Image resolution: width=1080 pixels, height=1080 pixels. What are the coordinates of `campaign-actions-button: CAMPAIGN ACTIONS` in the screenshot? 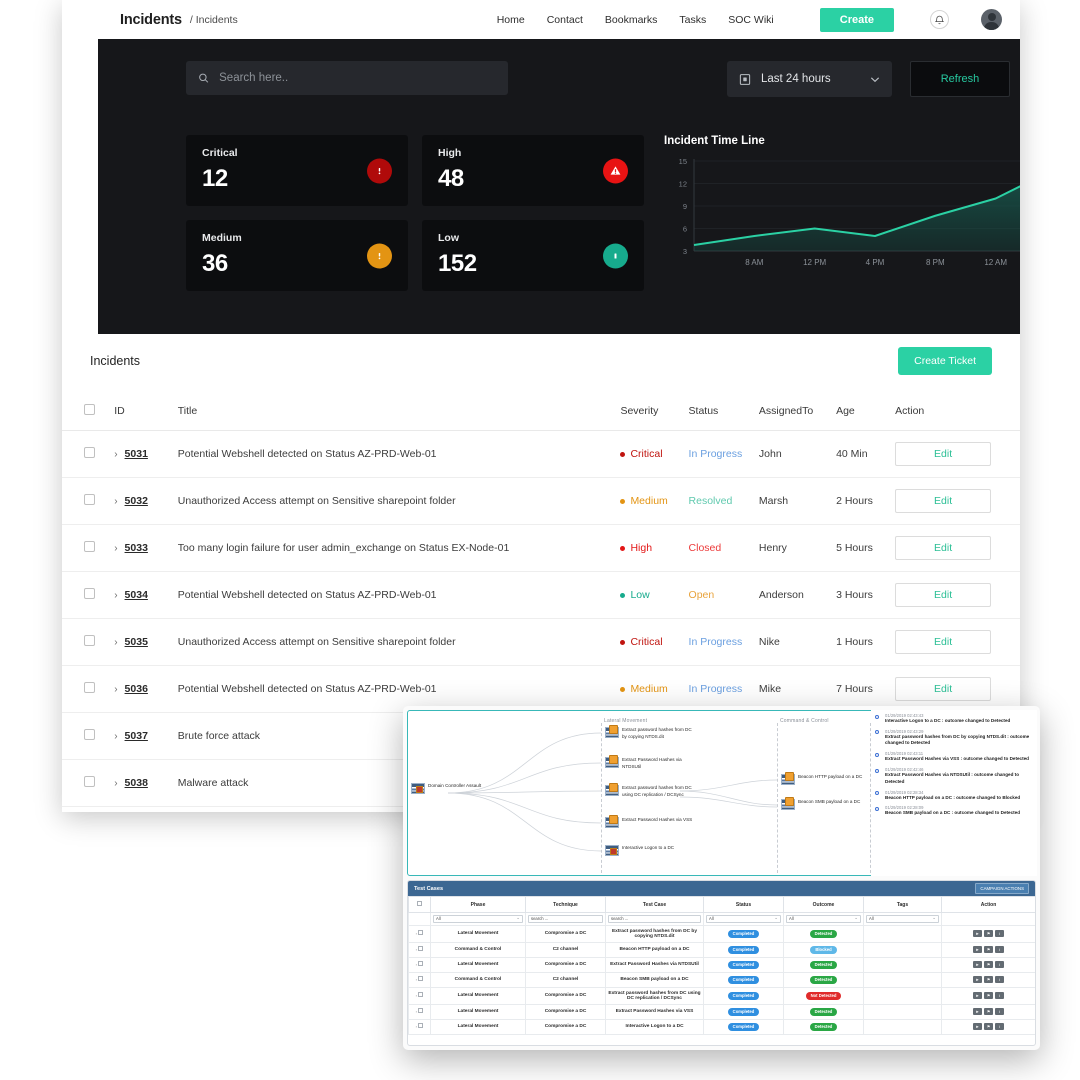 It's located at (1002, 888).